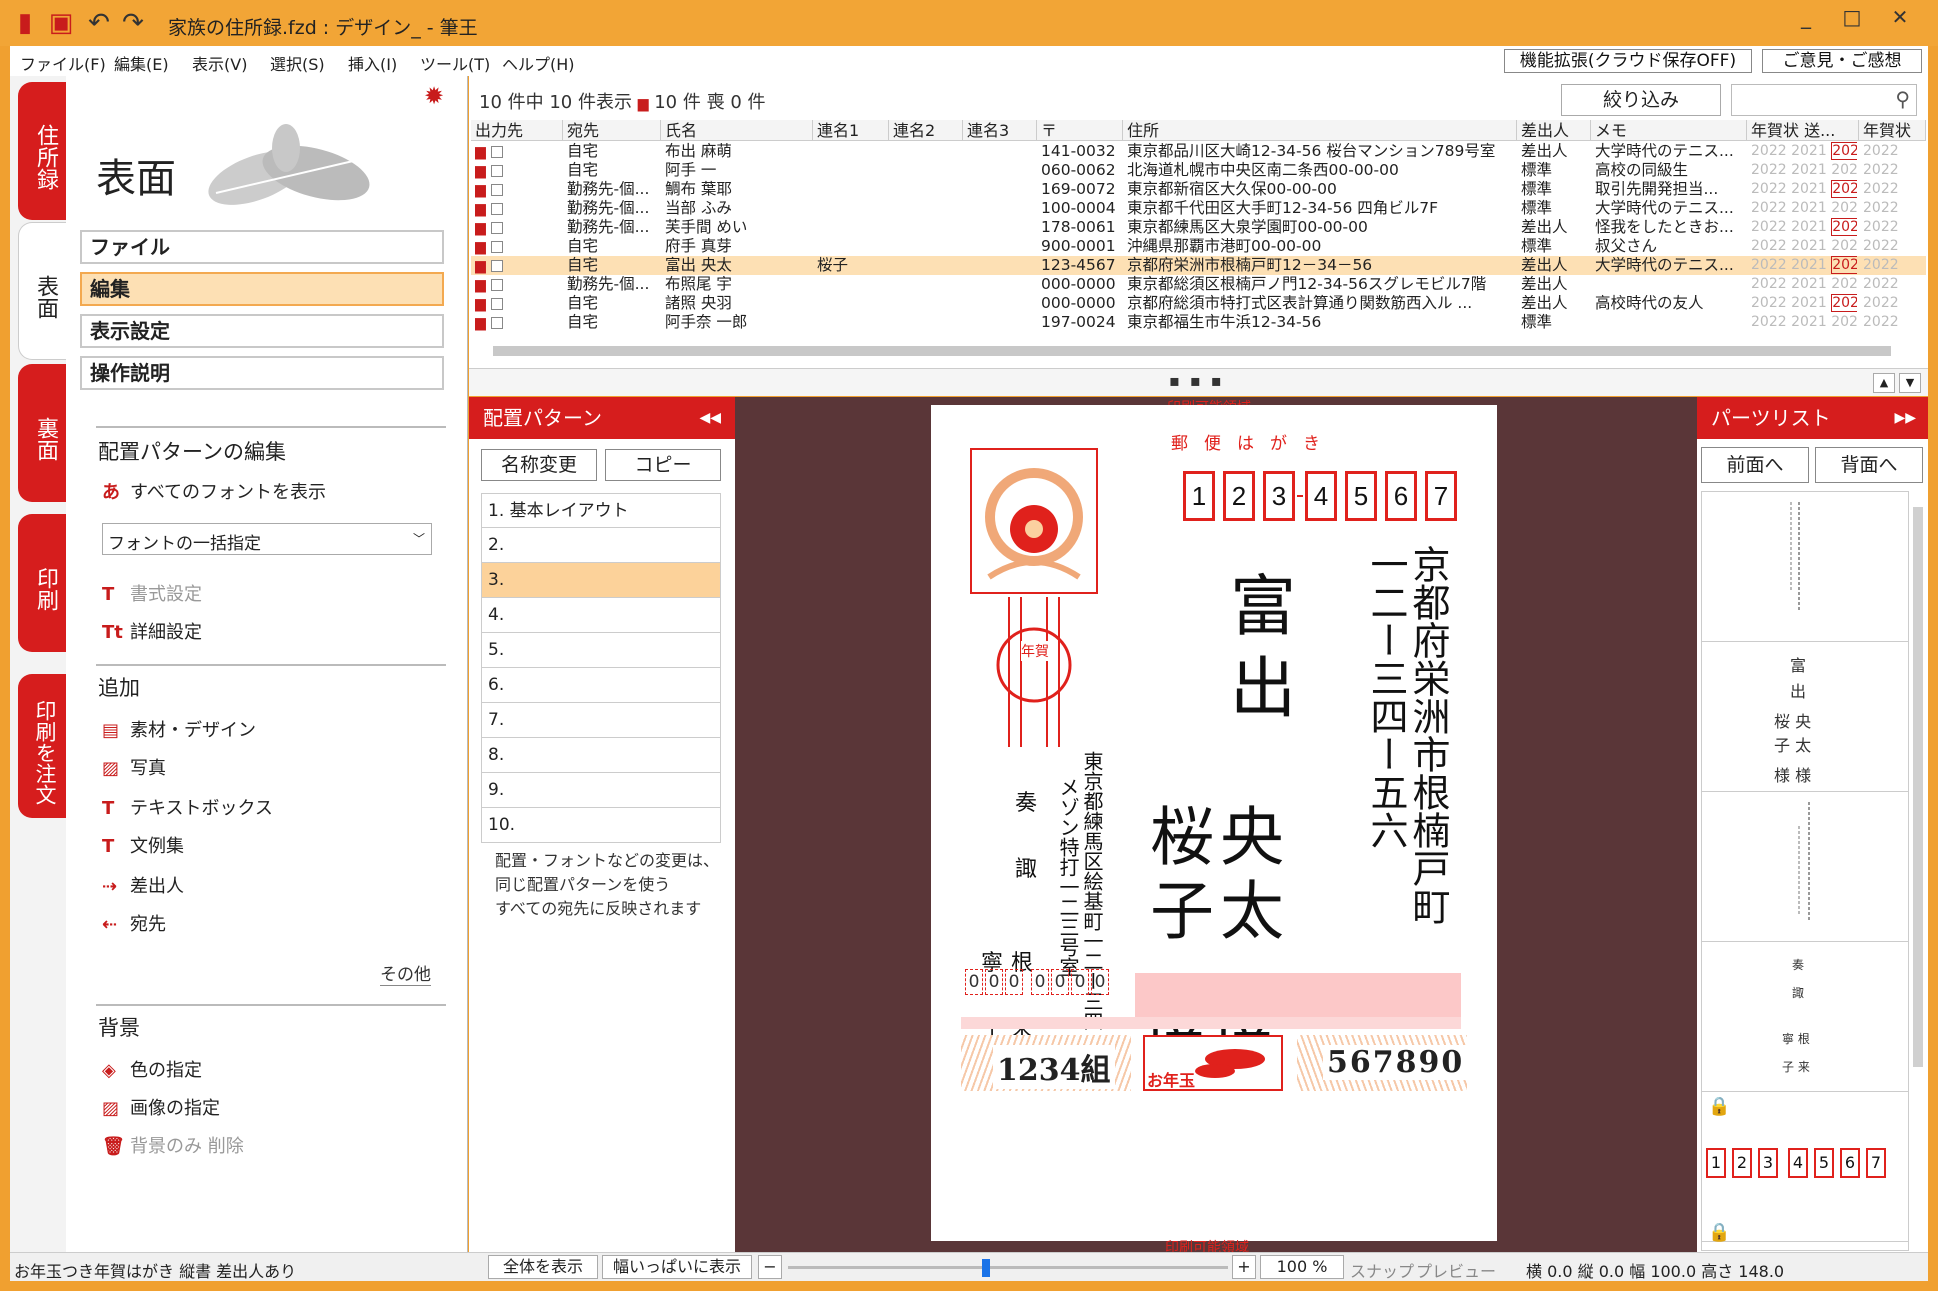 The height and width of the screenshot is (1291, 1938). Describe the element at coordinates (601, 510) in the screenshot. I see `pattern-item: 1. 基本レイアウト` at that location.